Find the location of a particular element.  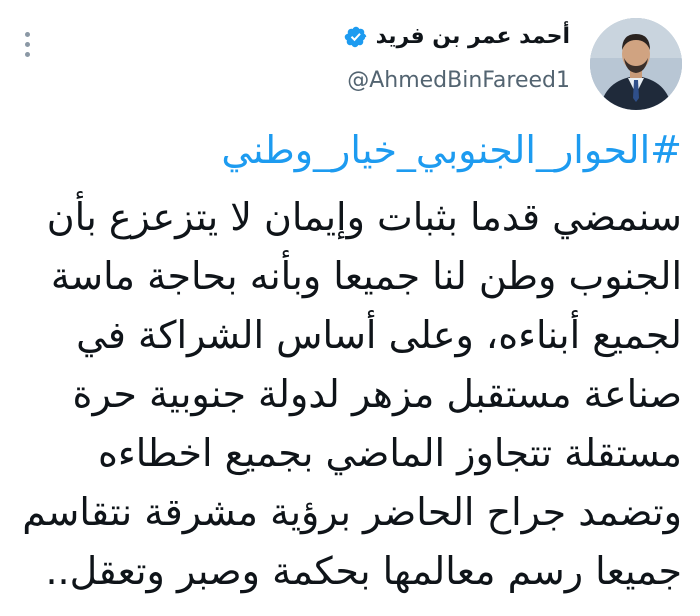

tweet-text-line: لجميع أبناءه، وعلى أساس الشراكة في is located at coordinates (379, 335).